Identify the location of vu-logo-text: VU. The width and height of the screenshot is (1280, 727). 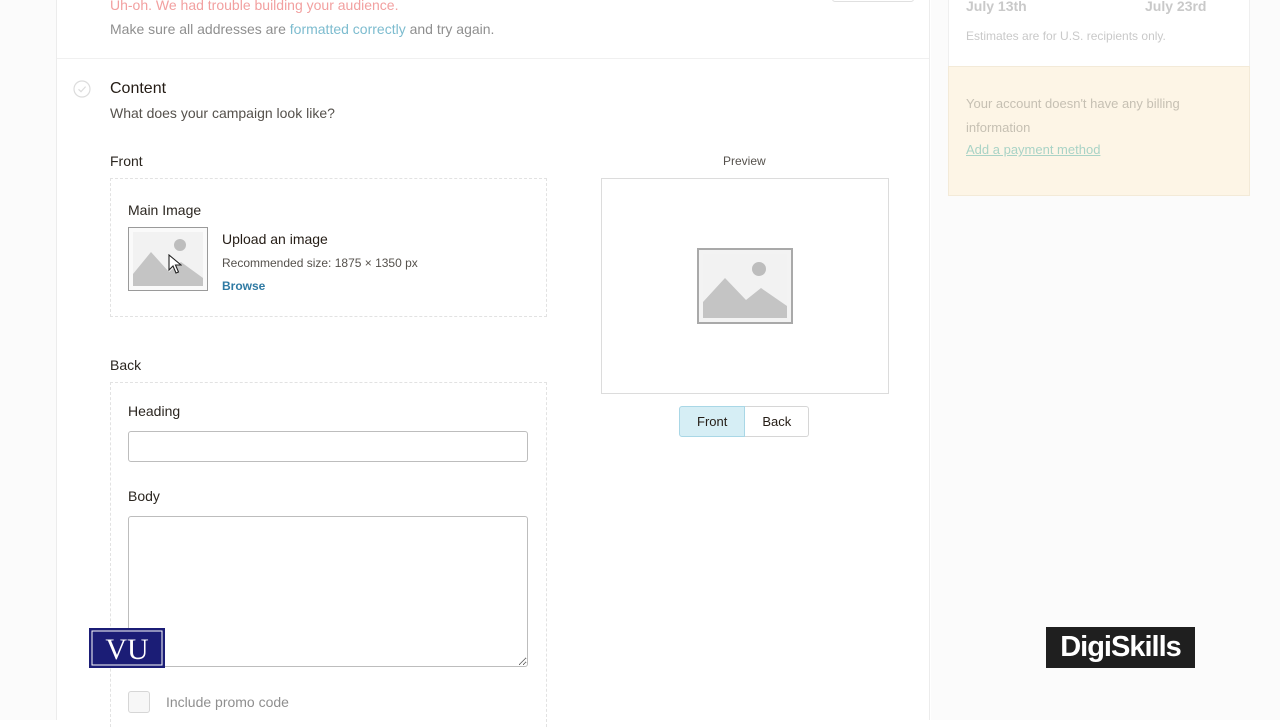
(127, 649).